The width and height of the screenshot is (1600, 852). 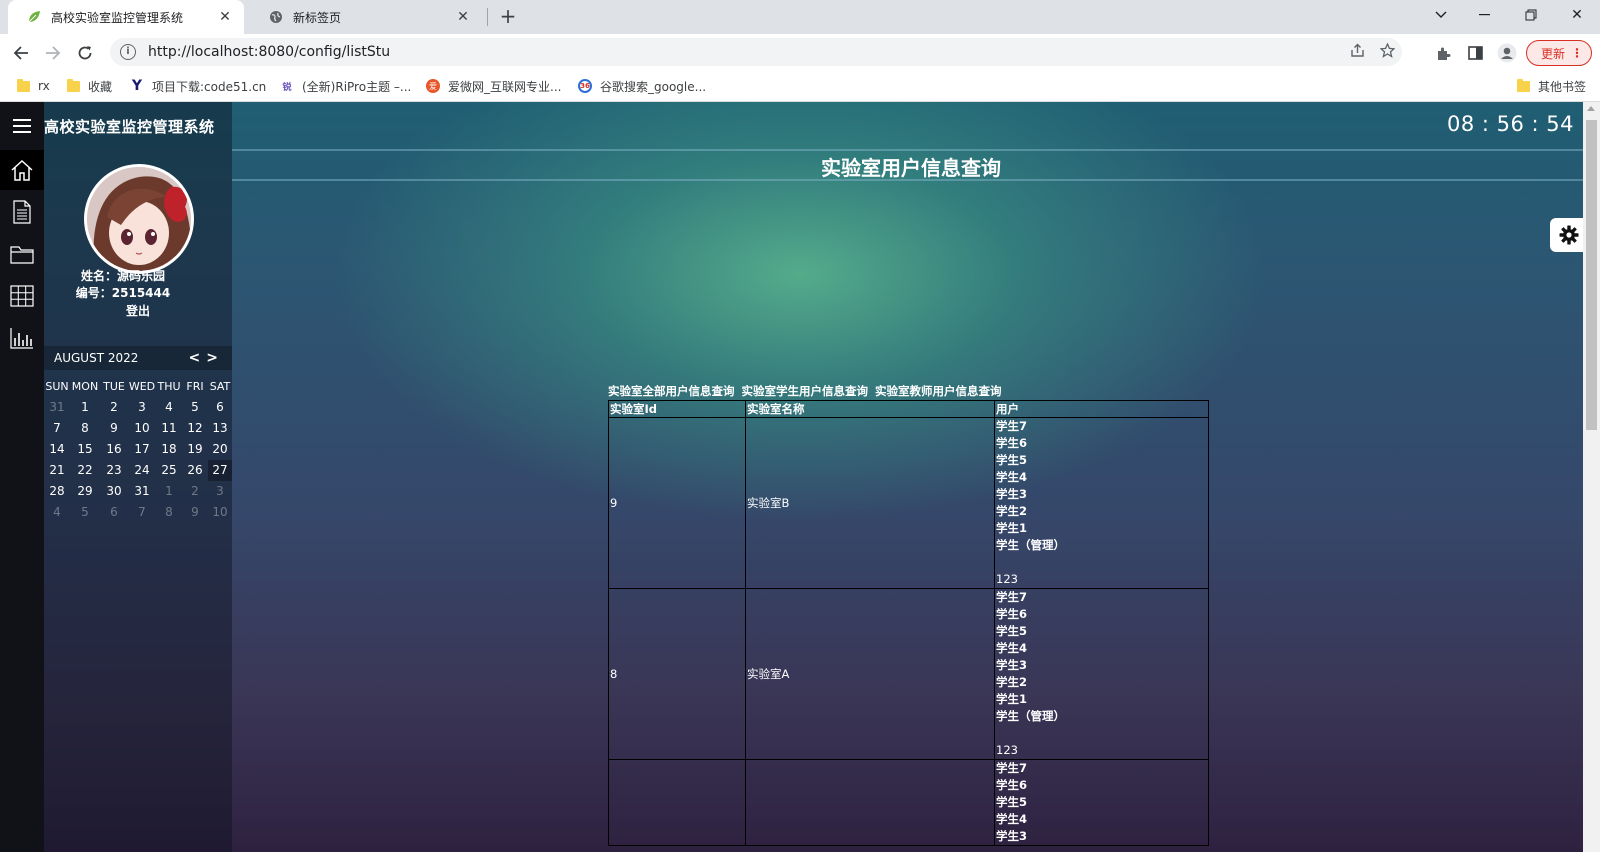 I want to click on nav-folders, so click(x=22, y=254).